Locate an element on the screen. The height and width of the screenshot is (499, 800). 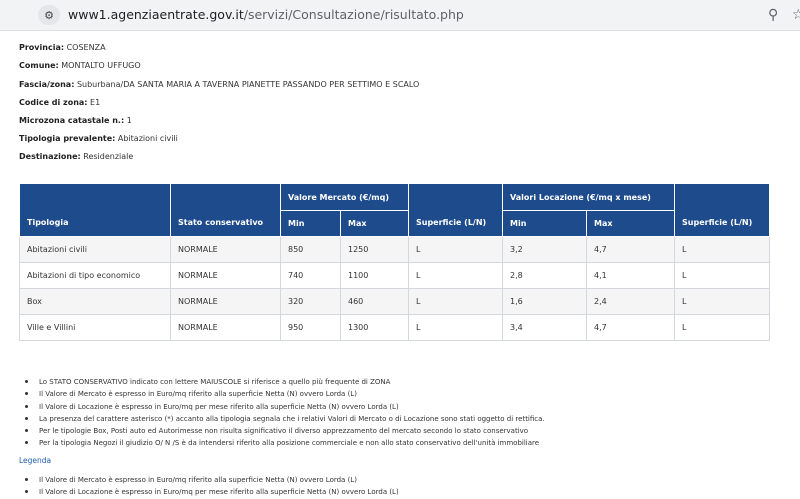
header-mercato-min: Min is located at coordinates (310, 223).